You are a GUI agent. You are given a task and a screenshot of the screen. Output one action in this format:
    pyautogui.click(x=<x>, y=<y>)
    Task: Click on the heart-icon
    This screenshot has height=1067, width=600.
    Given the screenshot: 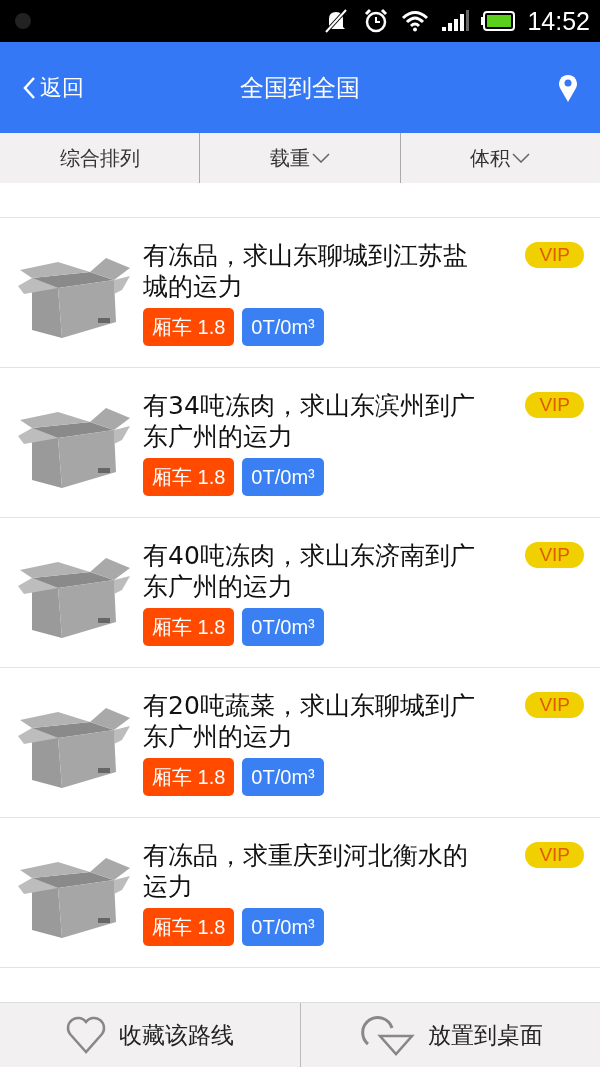 What is the action you would take?
    pyautogui.click(x=86, y=1035)
    